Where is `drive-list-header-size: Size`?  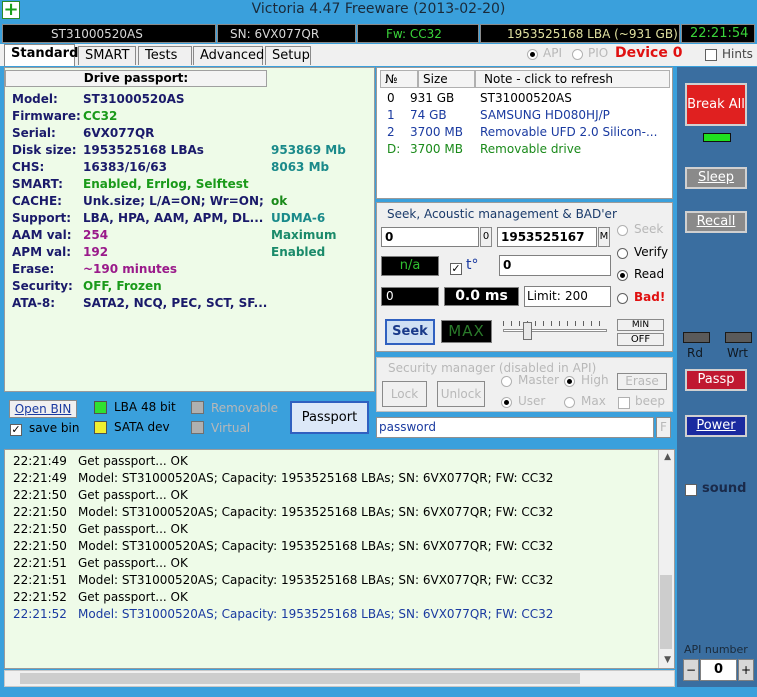
drive-list-header-size: Size is located at coordinates (446, 79).